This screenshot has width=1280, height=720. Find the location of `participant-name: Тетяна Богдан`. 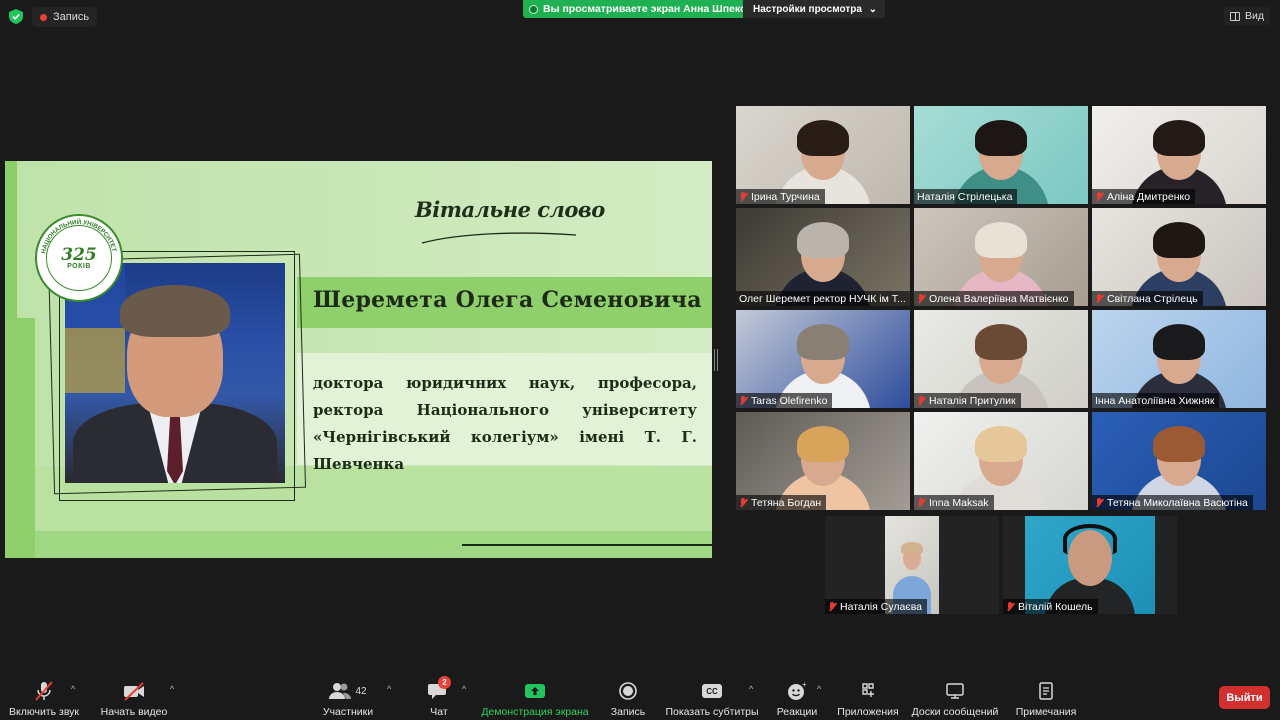

participant-name: Тетяна Богдан is located at coordinates (786, 502).